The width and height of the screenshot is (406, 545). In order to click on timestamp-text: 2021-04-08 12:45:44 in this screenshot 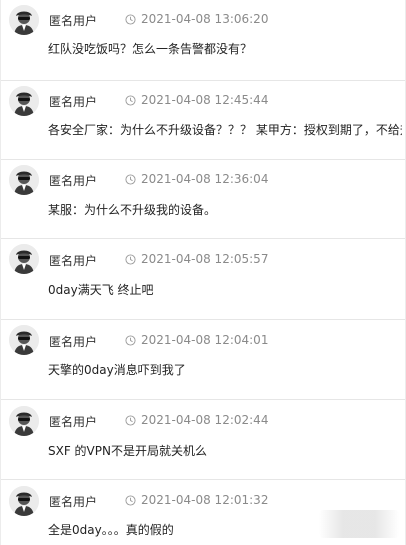, I will do `click(205, 100)`.